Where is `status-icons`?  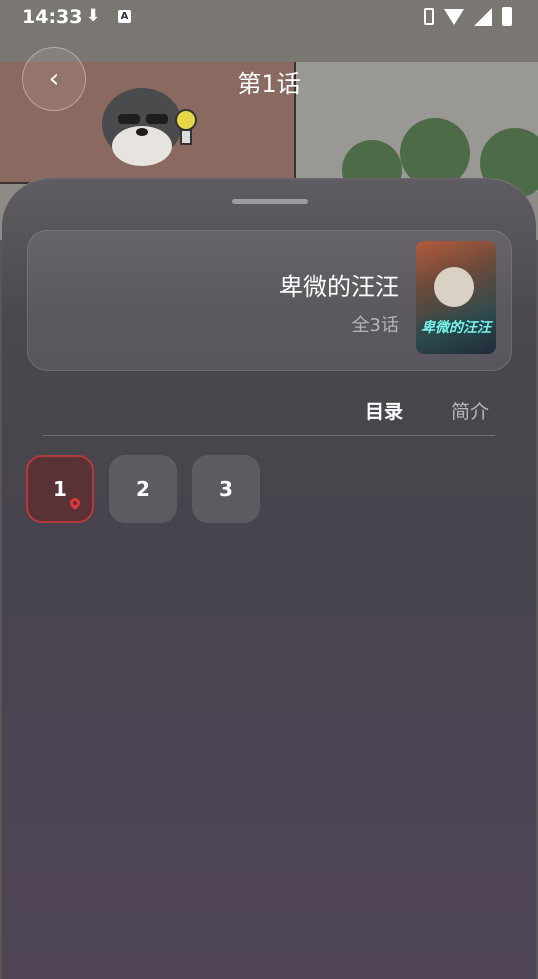 status-icons is located at coordinates (468, 16).